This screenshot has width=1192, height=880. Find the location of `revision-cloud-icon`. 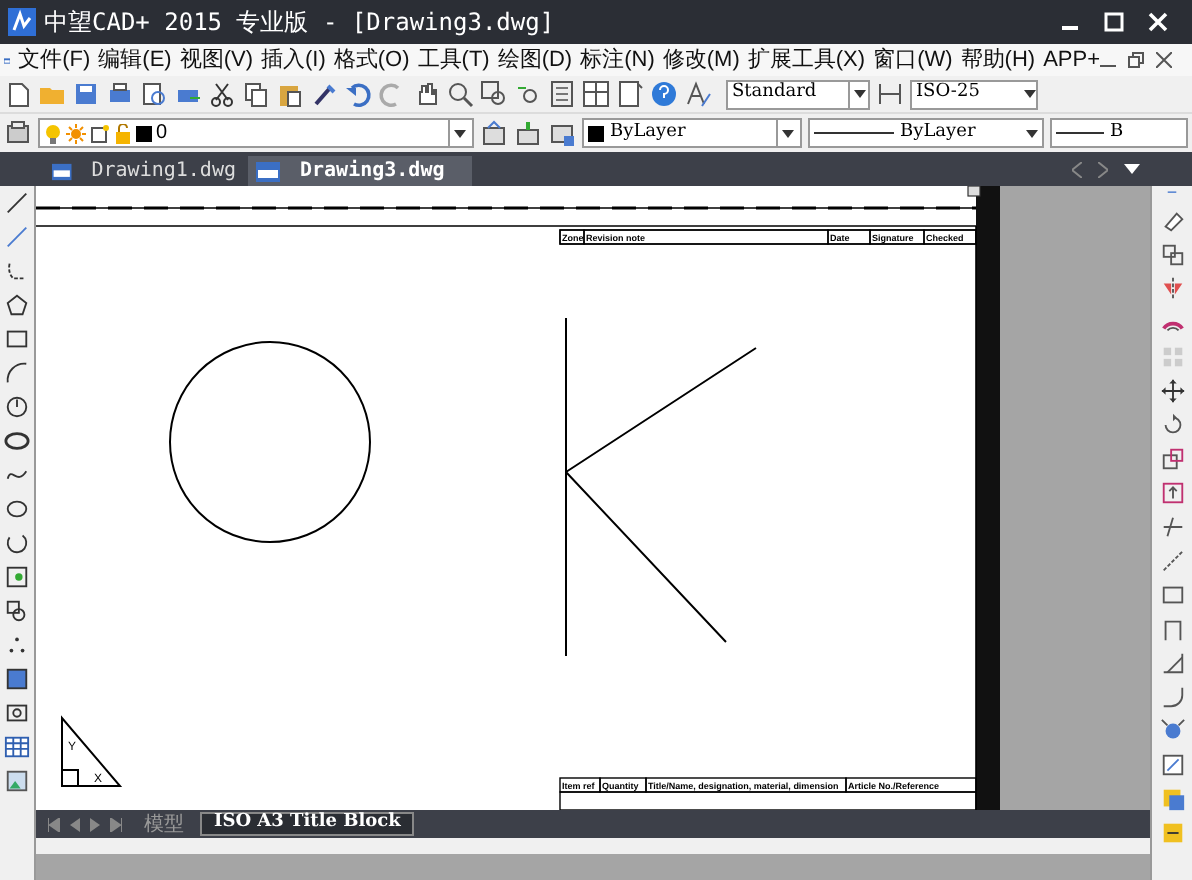

revision-cloud-icon is located at coordinates (17, 441).